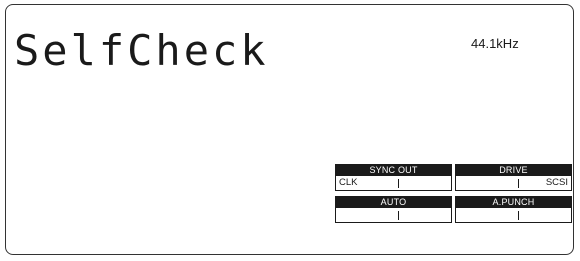 Image resolution: width=580 pixels, height=261 pixels. What do you see at coordinates (513, 215) in the screenshot?
I see `auto-punch-body` at bounding box center [513, 215].